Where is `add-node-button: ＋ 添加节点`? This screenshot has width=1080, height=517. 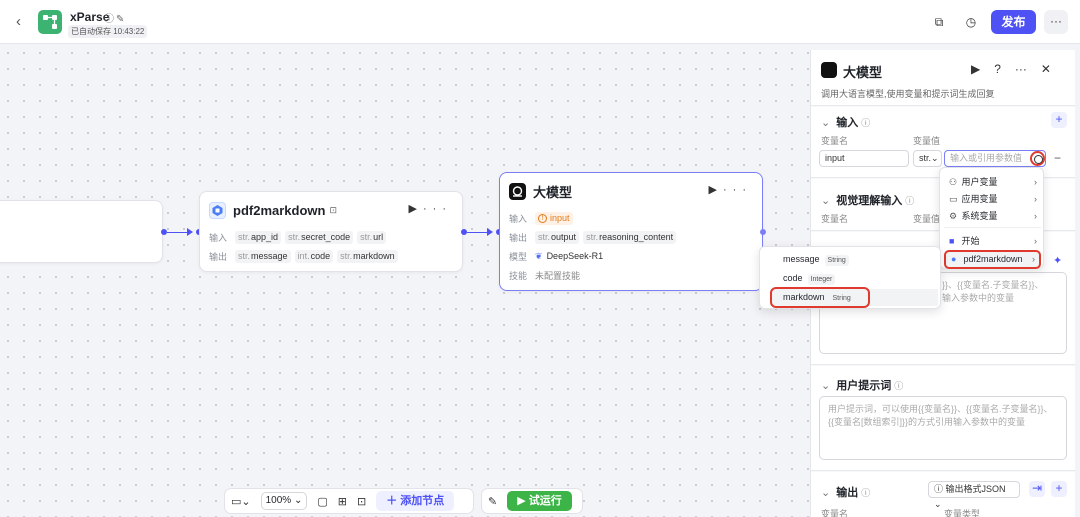 add-node-button: ＋ 添加节点 is located at coordinates (415, 501).